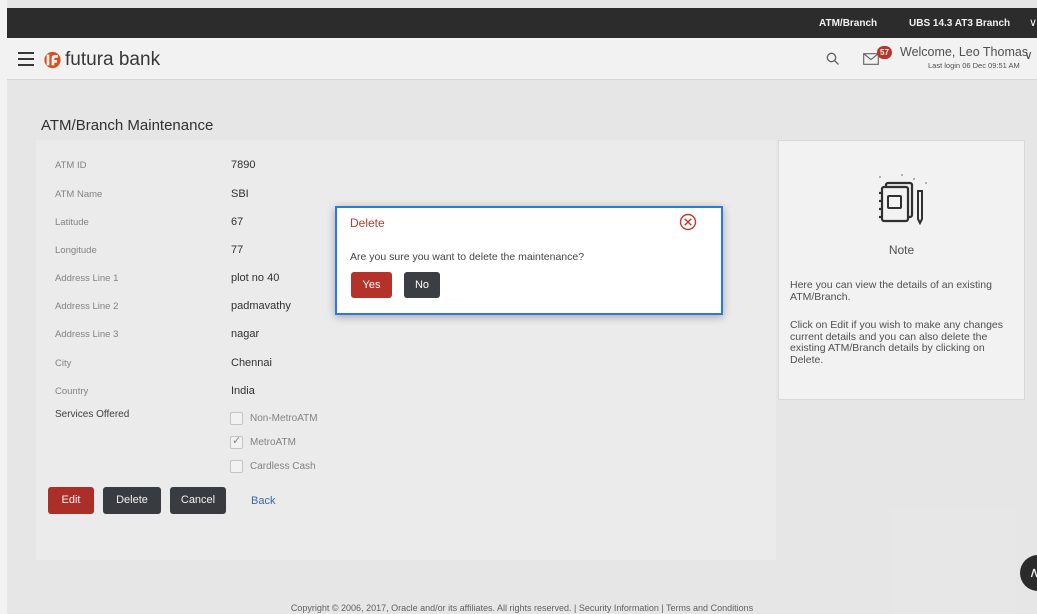  What do you see at coordinates (367, 223) in the screenshot?
I see `dialog-title: Delete` at bounding box center [367, 223].